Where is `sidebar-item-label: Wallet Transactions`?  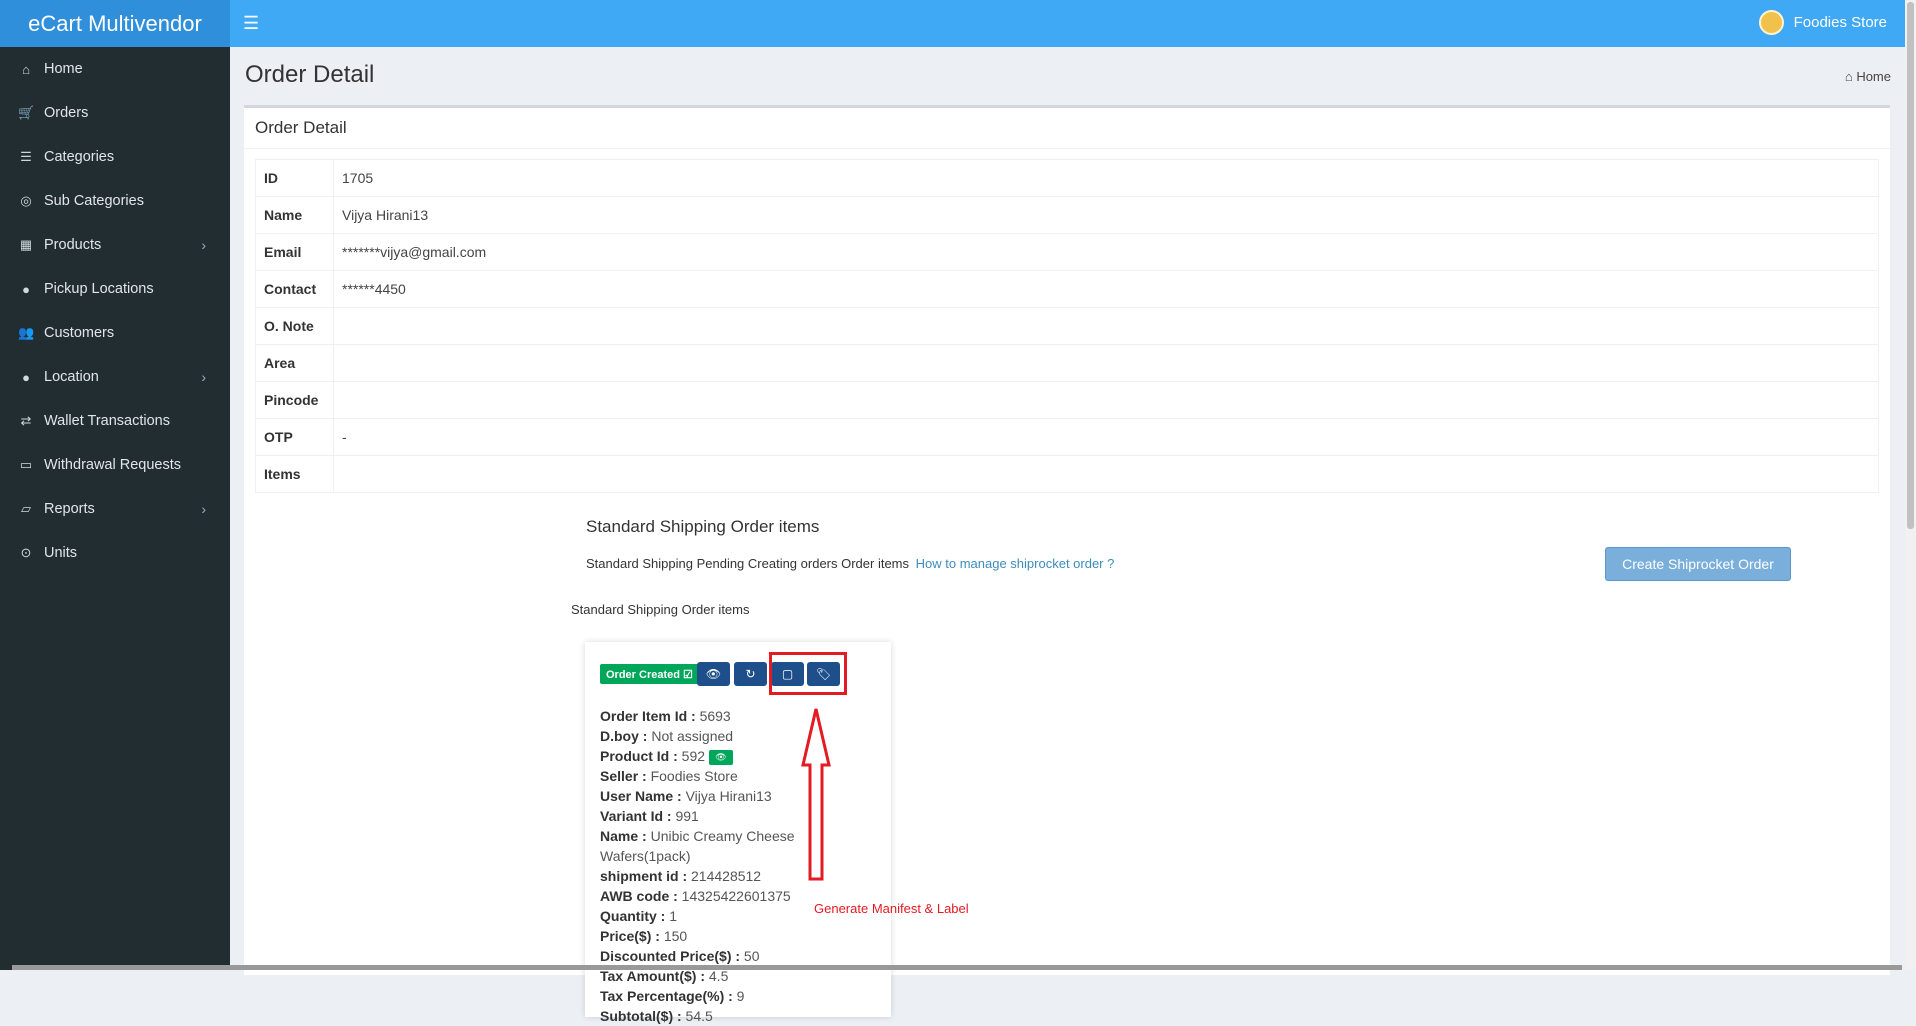
sidebar-item-label: Wallet Transactions is located at coordinates (107, 421).